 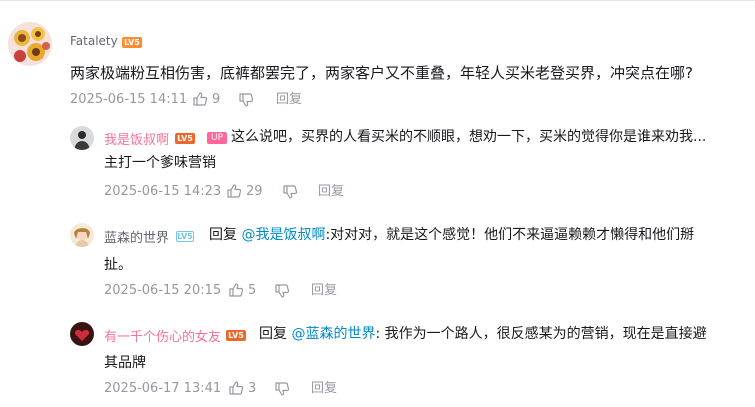 What do you see at coordinates (252, 290) in the screenshot?
I see `like-count: 5` at bounding box center [252, 290].